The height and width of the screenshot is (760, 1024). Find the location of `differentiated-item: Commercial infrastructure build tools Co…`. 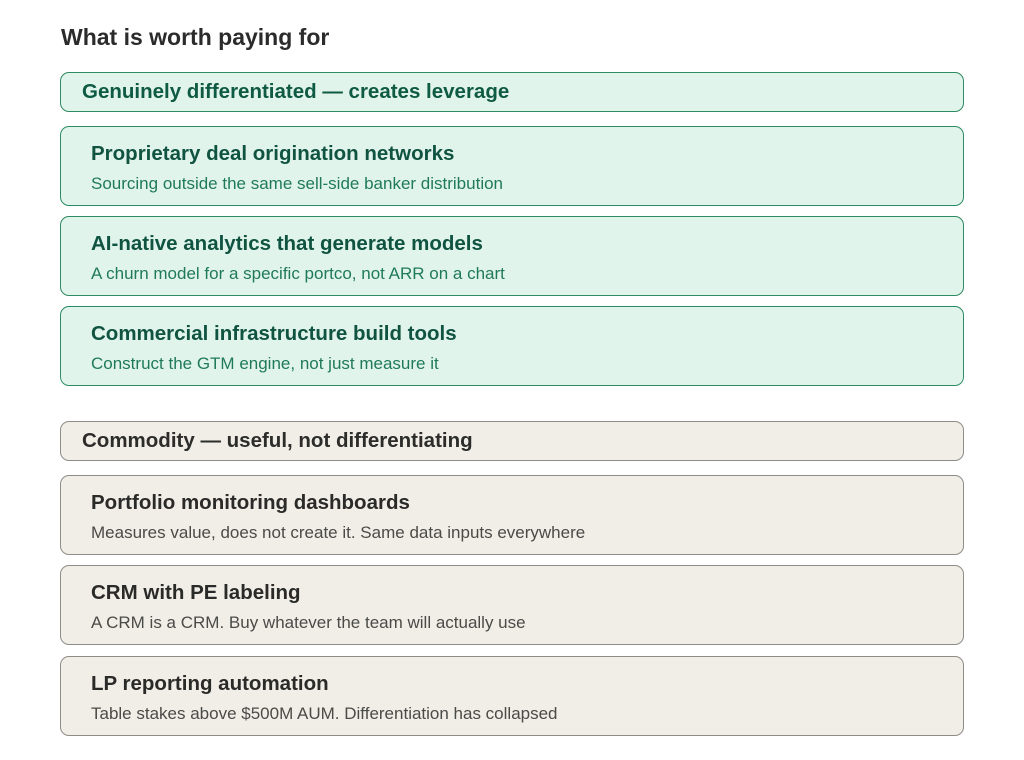

differentiated-item: Commercial infrastructure build tools Co… is located at coordinates (512, 346).